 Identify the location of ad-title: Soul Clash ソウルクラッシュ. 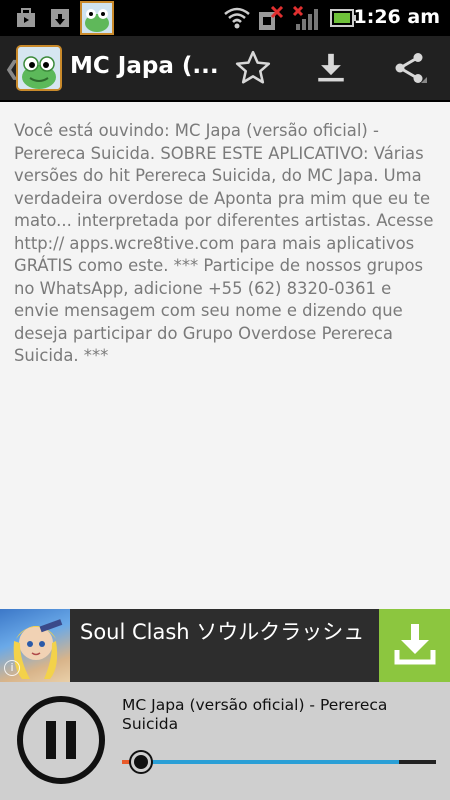
(225, 632).